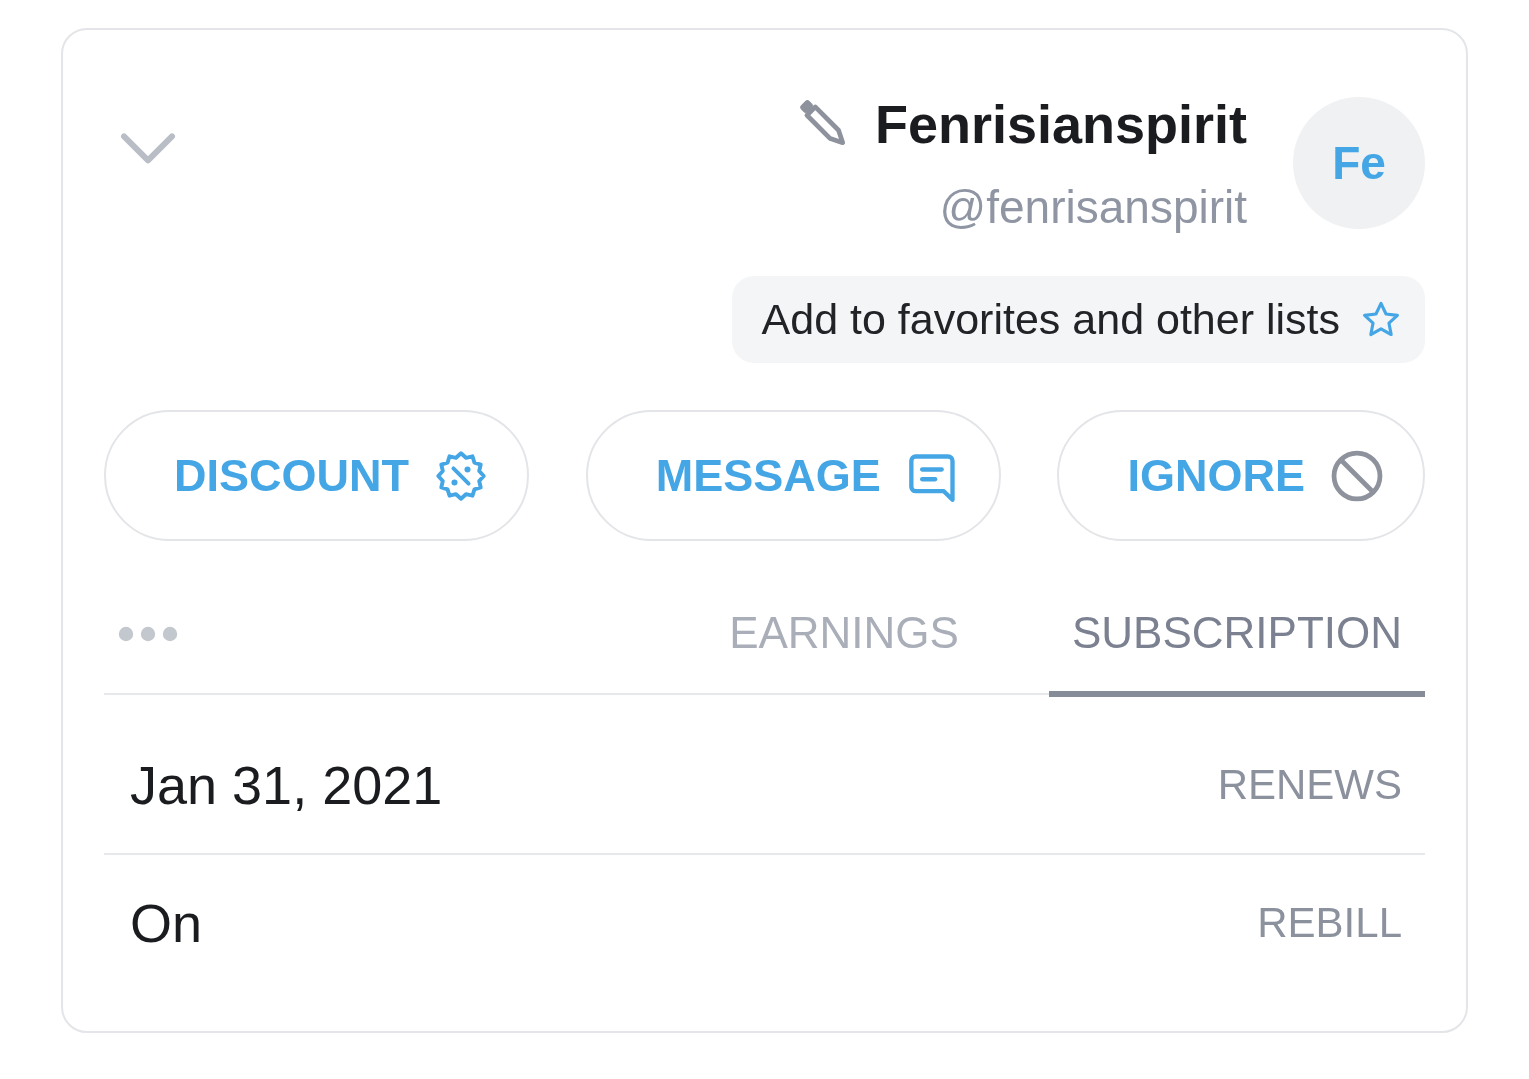  I want to click on ignore-button: IGNORE, so click(1241, 475).